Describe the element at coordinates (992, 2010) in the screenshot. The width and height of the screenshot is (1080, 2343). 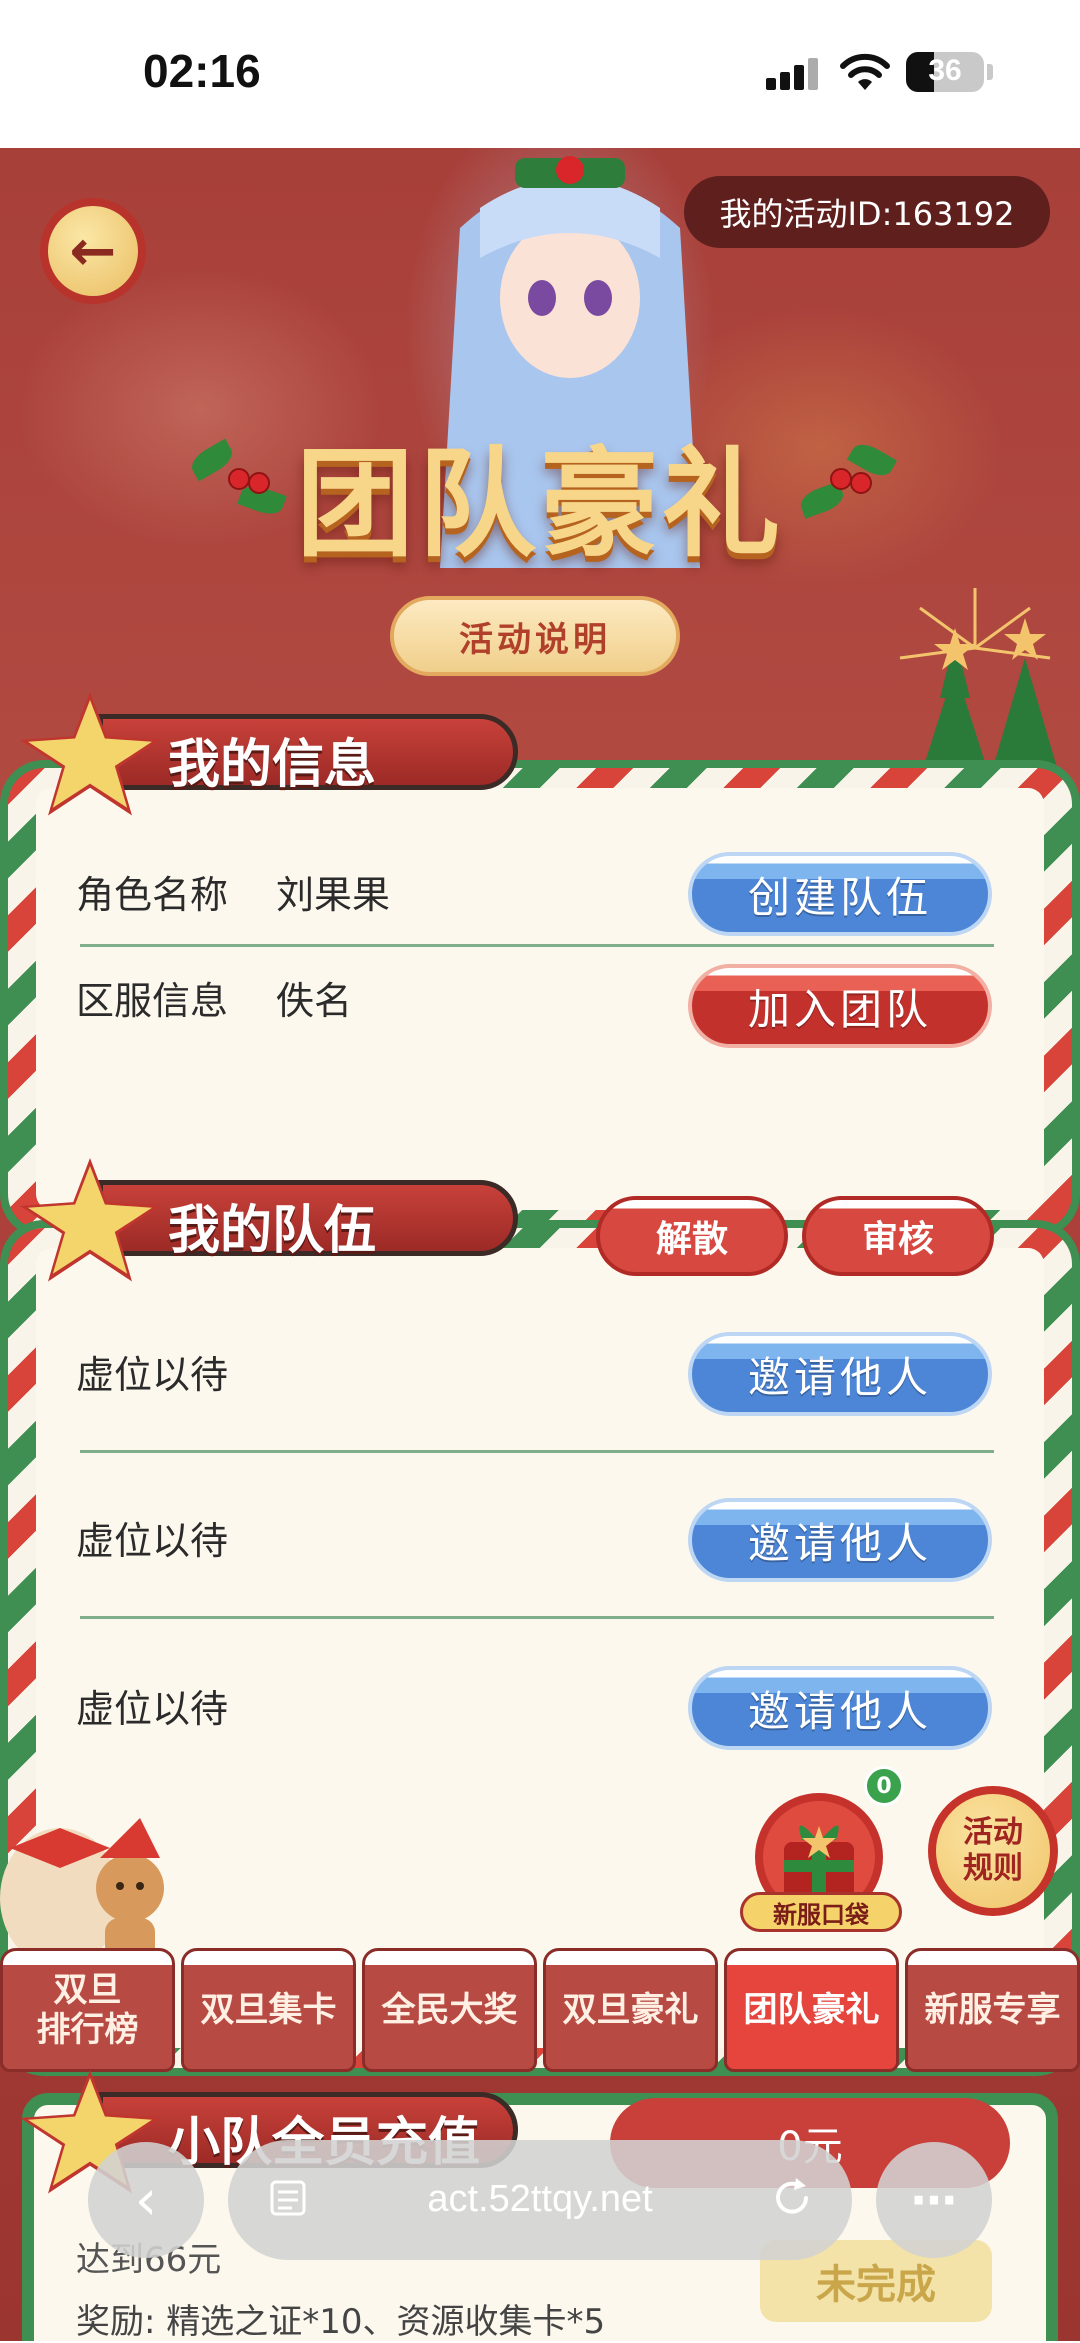
I see `tab-new-server: 新服专享` at that location.